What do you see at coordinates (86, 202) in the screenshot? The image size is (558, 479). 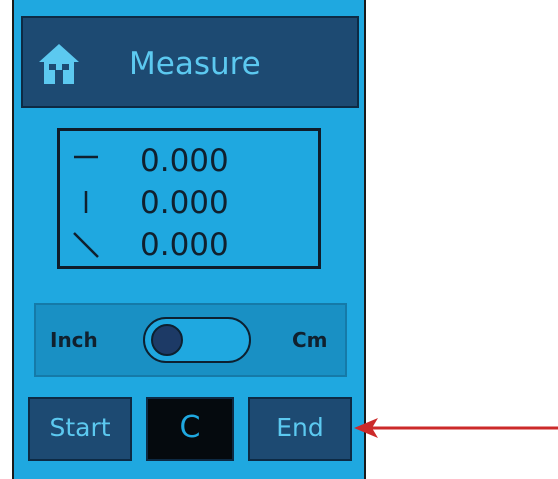 I see `vertical-line-icon` at bounding box center [86, 202].